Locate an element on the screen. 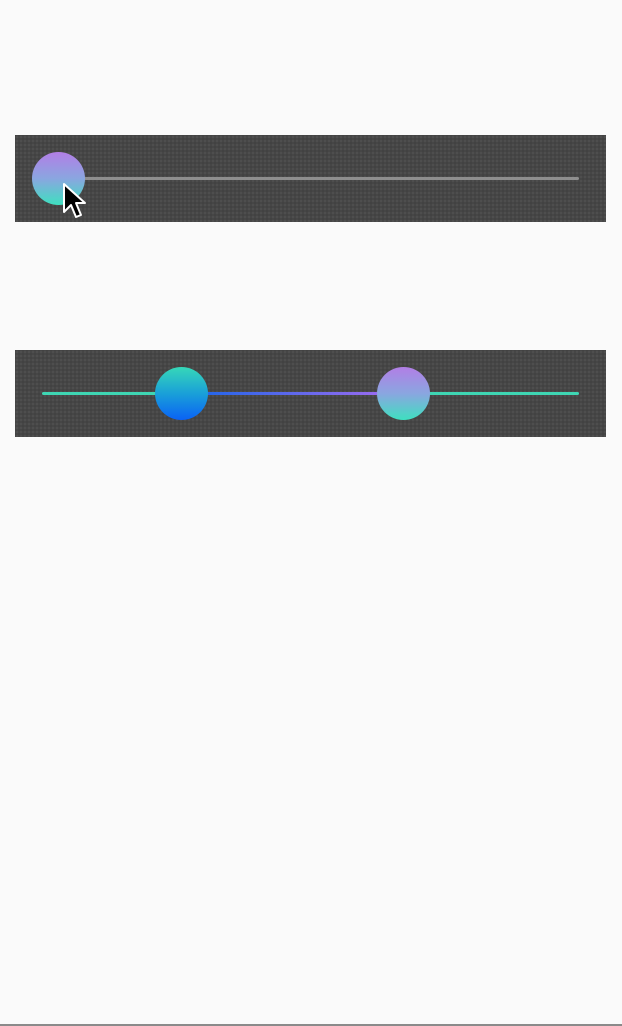 The width and height of the screenshot is (622, 1026). single-slider-thumb is located at coordinates (58, 178).